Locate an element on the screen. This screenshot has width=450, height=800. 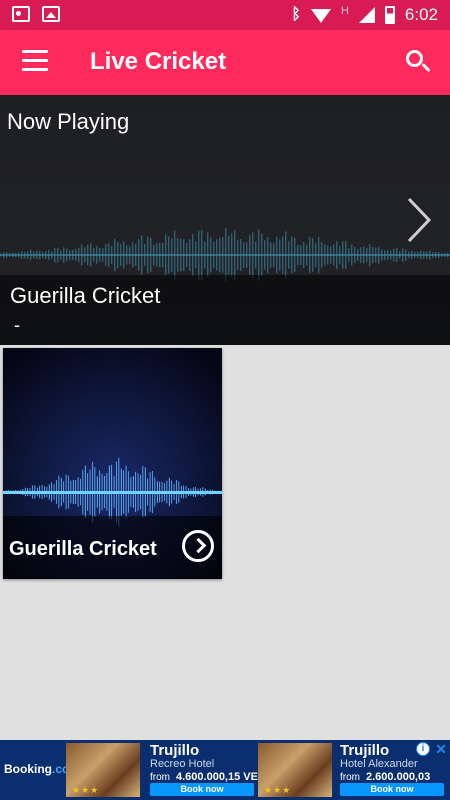
bluetooth-icon: ᛒ is located at coordinates (296, 14).